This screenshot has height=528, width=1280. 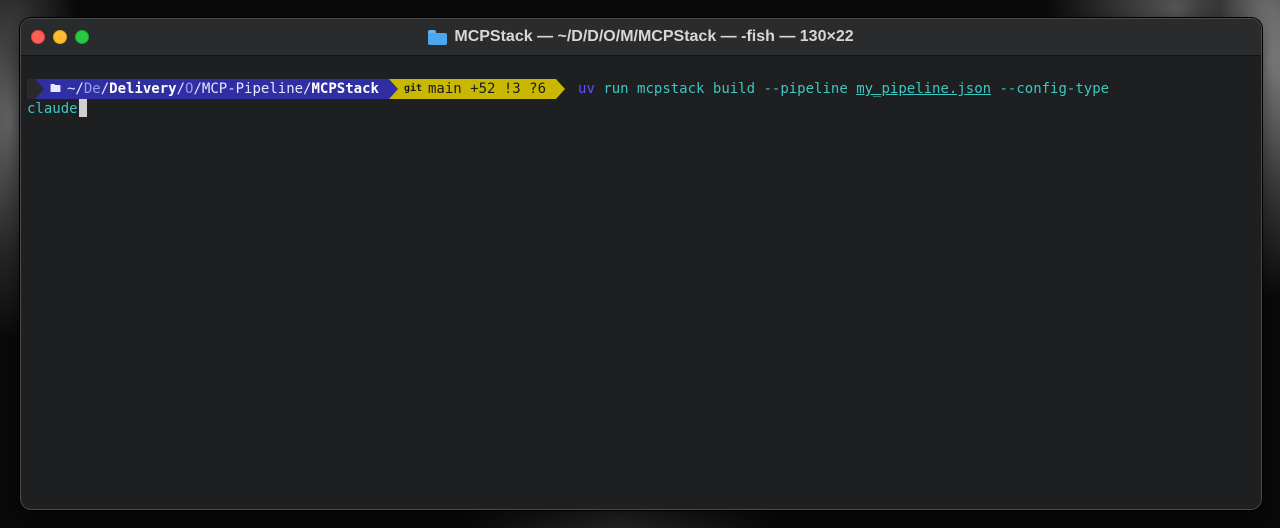 What do you see at coordinates (412, 88) in the screenshot?
I see `git-icon: git` at bounding box center [412, 88].